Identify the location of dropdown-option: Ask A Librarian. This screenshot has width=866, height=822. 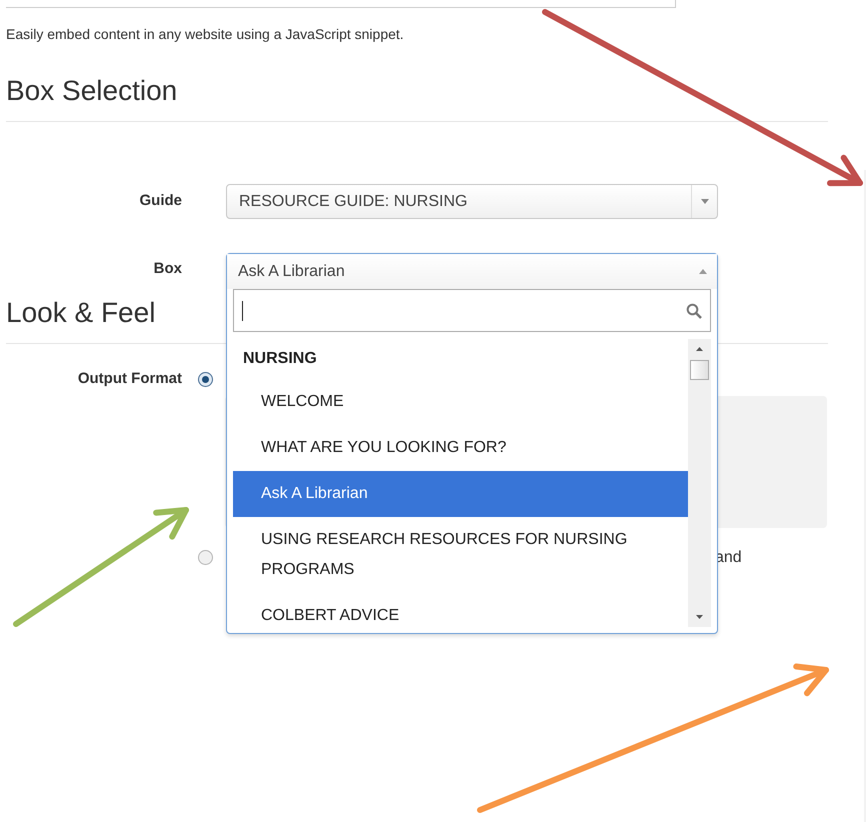
(460, 494).